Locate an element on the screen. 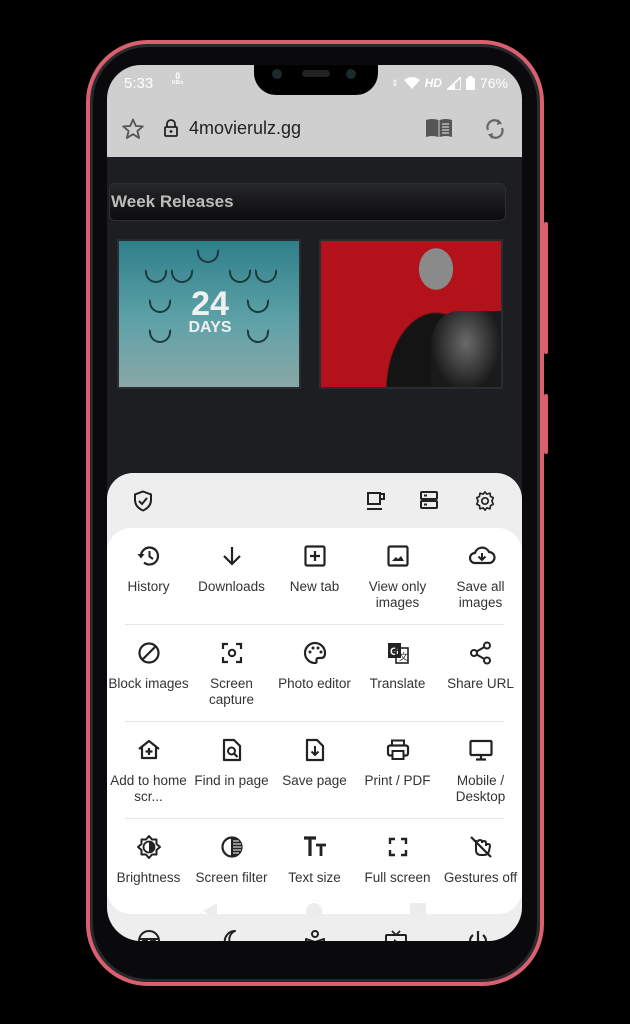 The width and height of the screenshot is (630, 1024). poster-face is located at coordinates (466, 349).